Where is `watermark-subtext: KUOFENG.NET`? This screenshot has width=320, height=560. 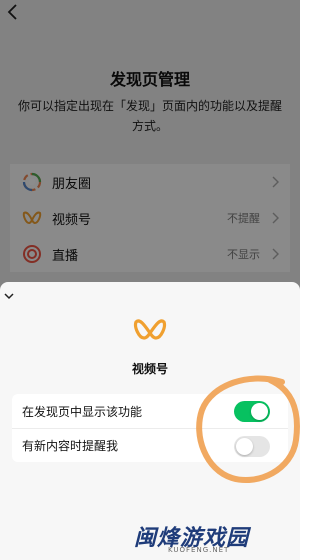 watermark-subtext: KUOFENG.NET is located at coordinates (199, 550).